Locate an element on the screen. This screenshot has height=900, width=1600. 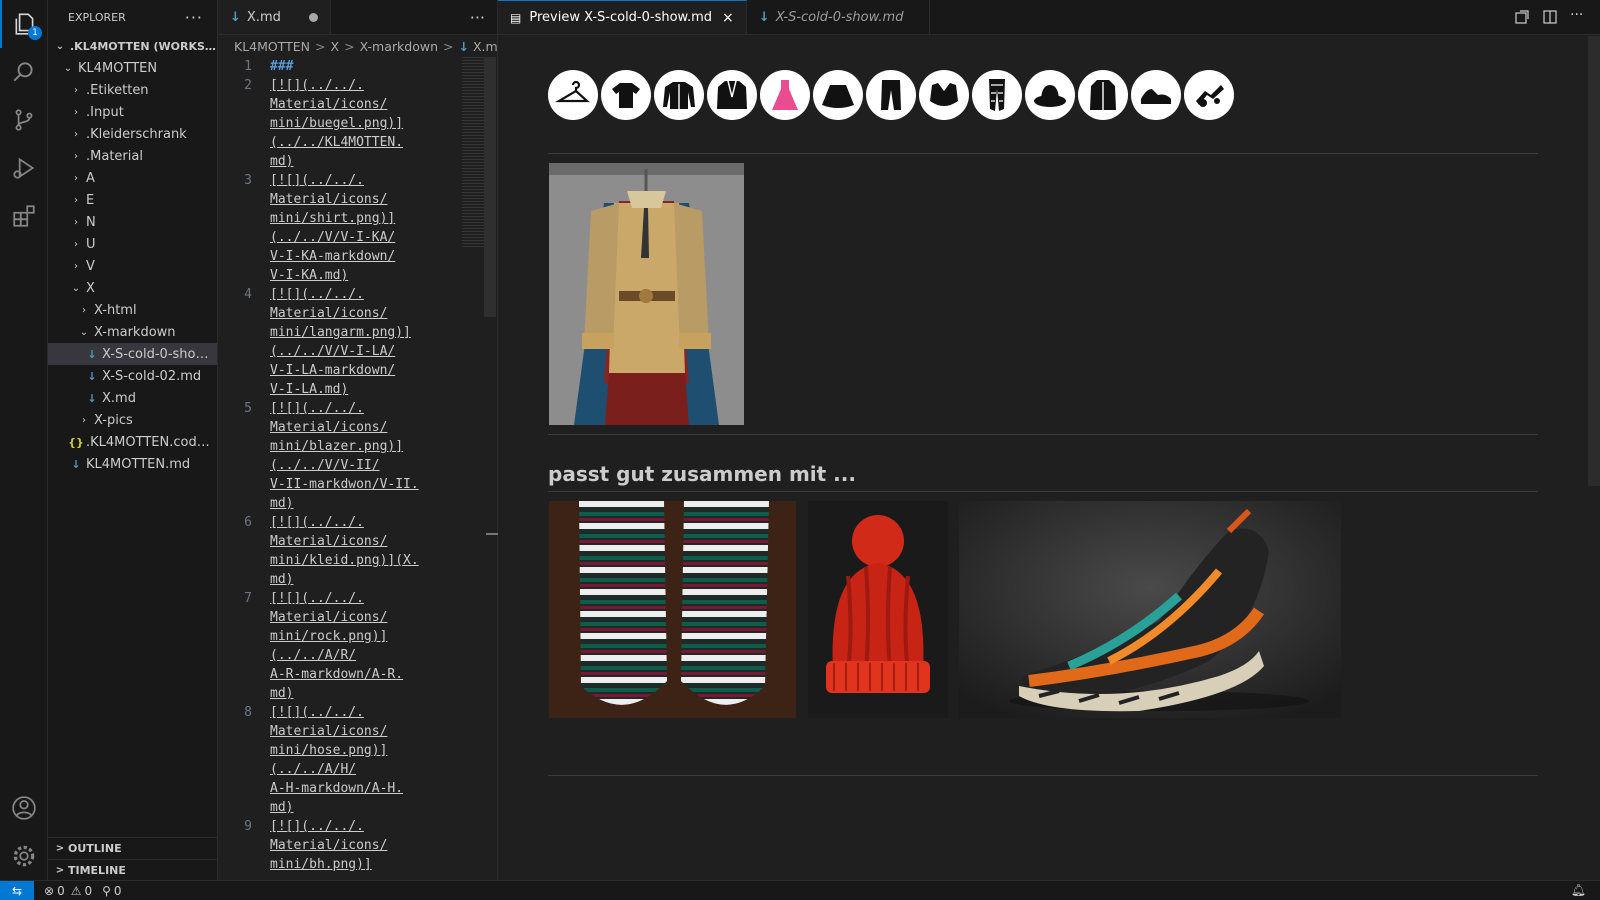
code-line: (../../V/V-I-KA/ is located at coordinates (358, 237).